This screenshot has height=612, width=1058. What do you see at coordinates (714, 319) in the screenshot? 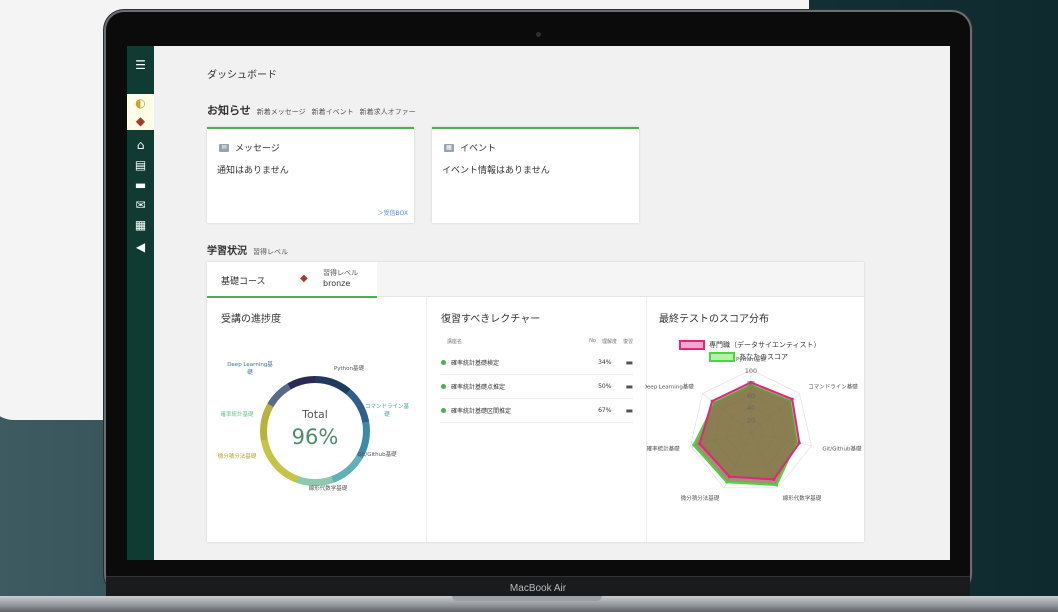
I see `scores-title: 最終テストのスコア分布` at bounding box center [714, 319].